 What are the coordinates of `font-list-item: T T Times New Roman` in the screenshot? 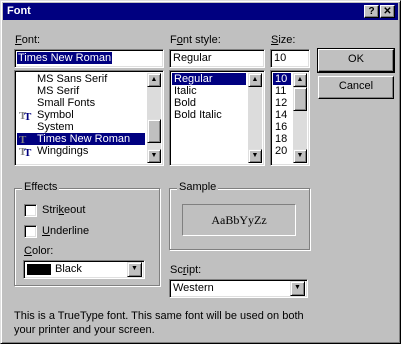 It's located at (81, 140).